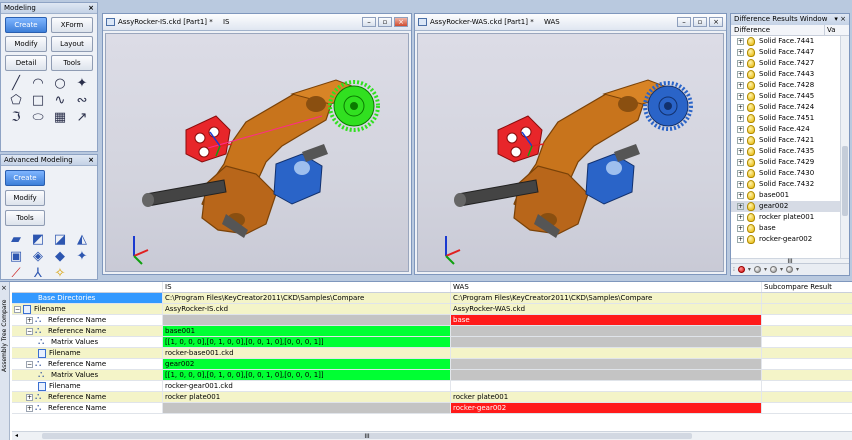 This screenshot has height=440, width=852. Describe the element at coordinates (26, 63) in the screenshot. I see `modeling-detail-button: Detail` at that location.